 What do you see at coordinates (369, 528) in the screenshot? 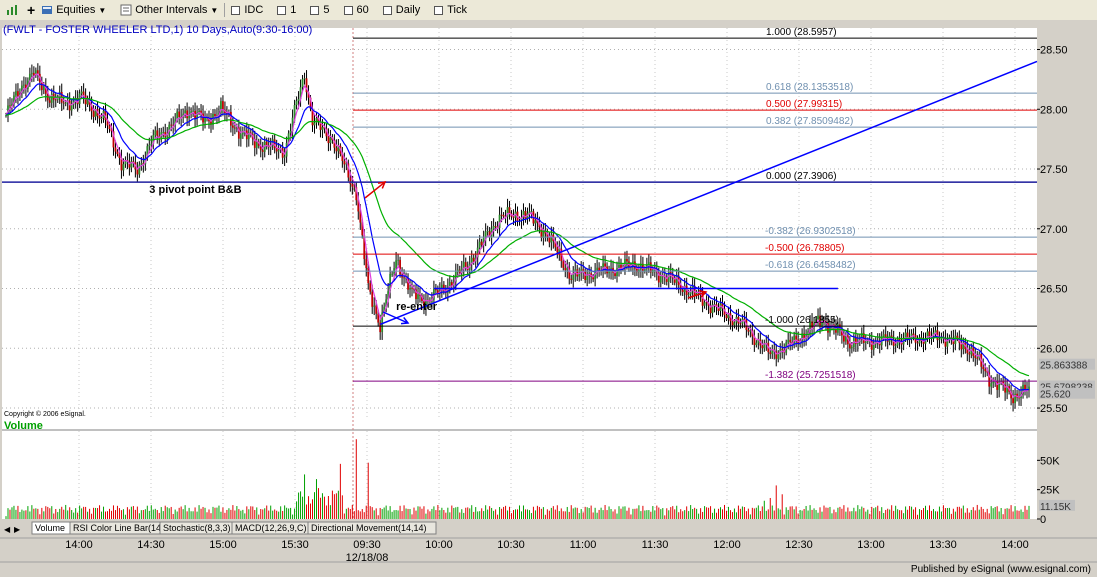
I see `indicator-tab-label: Directional Movement(14,14)` at bounding box center [369, 528].